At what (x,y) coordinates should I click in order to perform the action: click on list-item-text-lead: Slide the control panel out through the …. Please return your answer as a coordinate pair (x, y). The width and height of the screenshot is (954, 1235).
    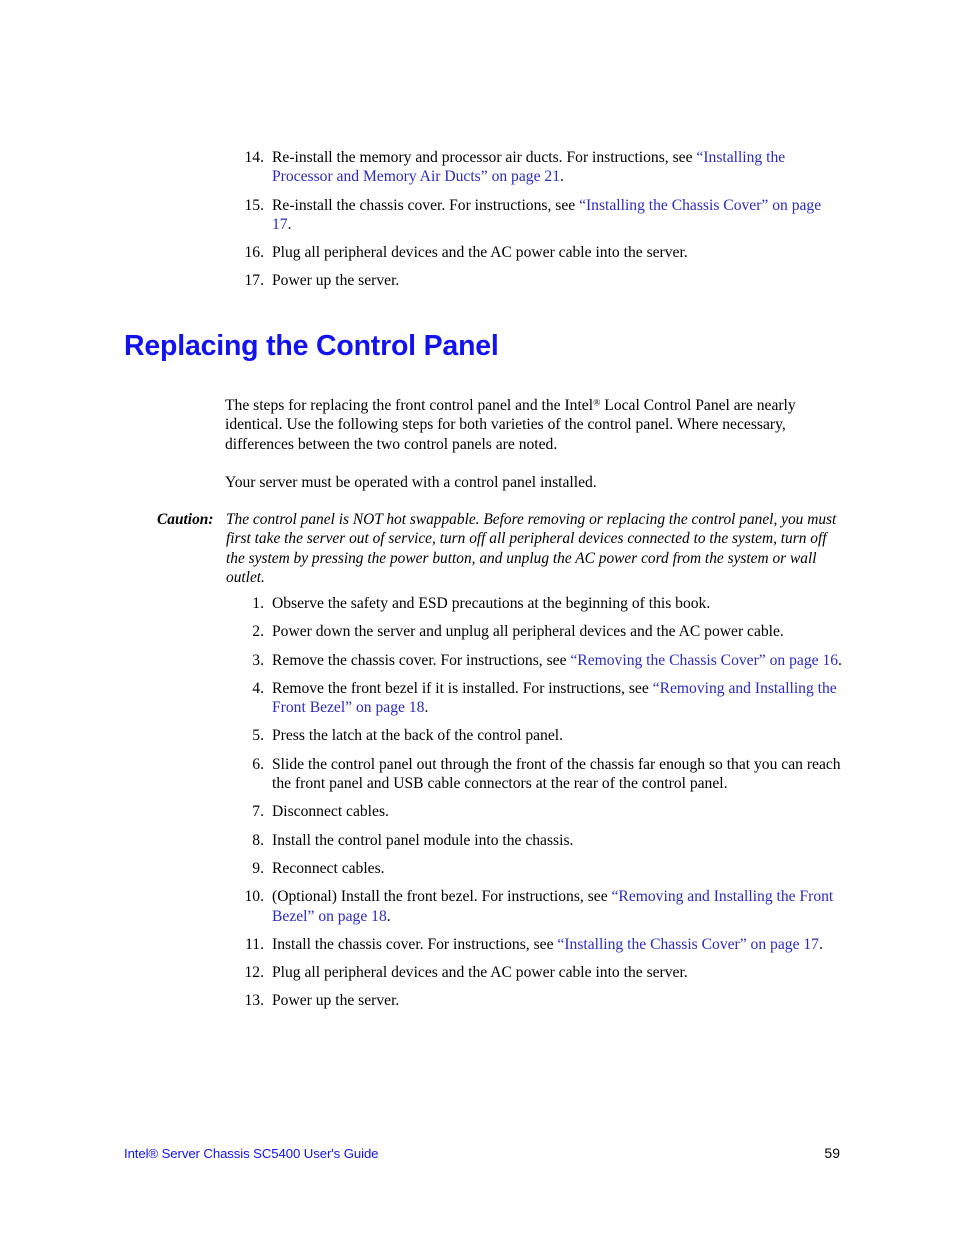
    Looking at the image, I should click on (556, 774).